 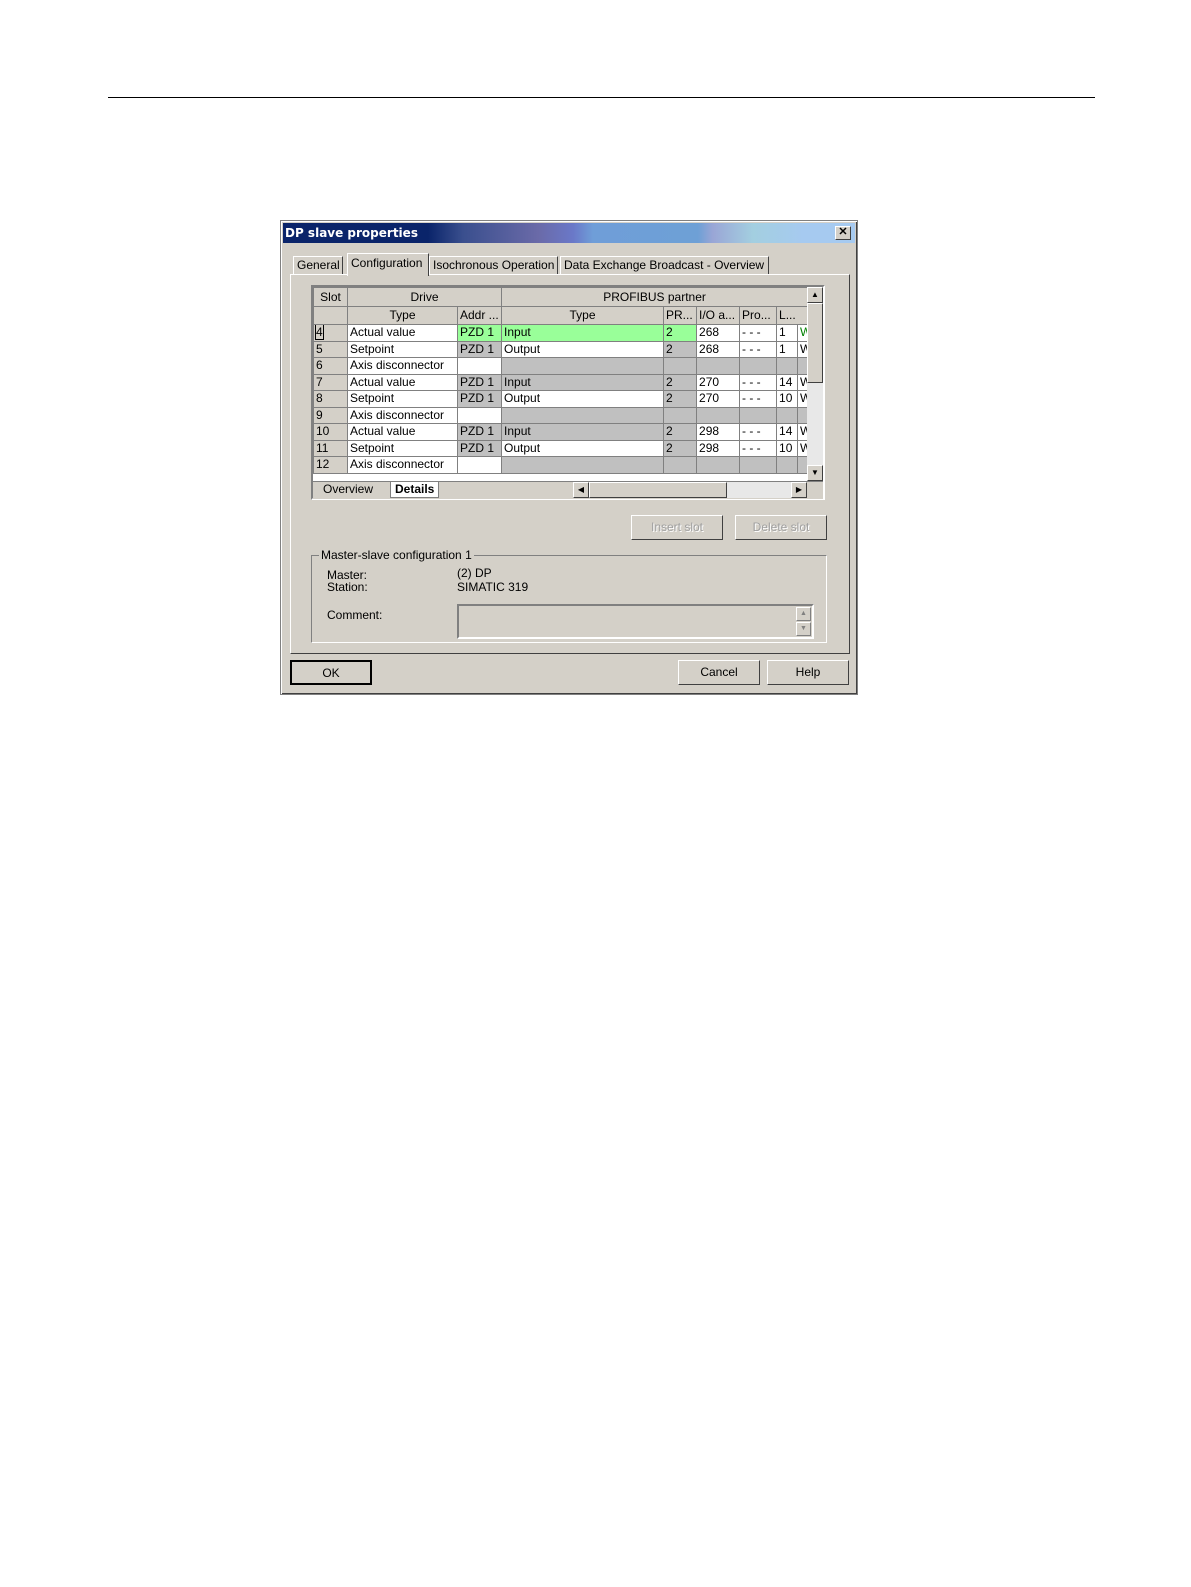 I want to click on horizontal-scrollbar: ◀ ▶, so click(x=690, y=490).